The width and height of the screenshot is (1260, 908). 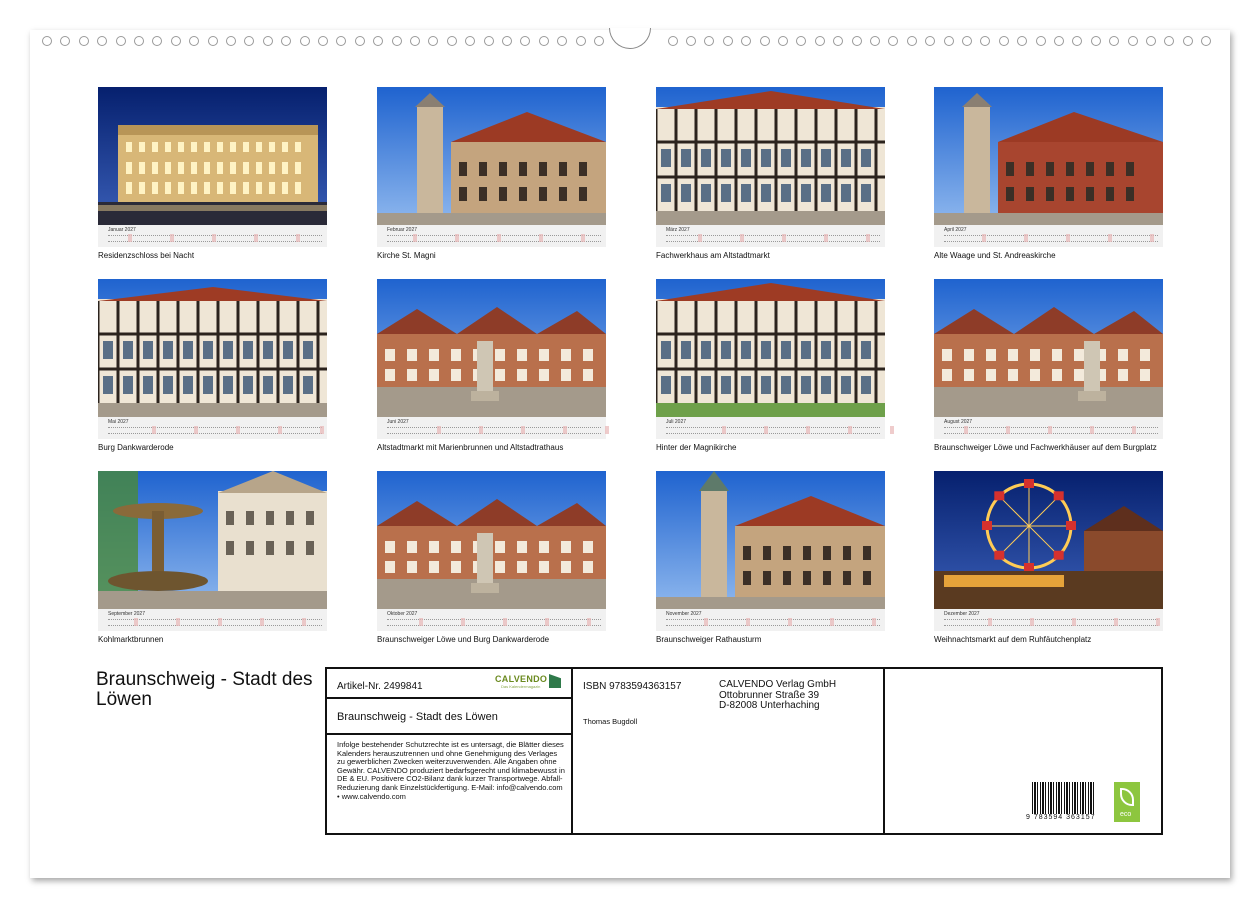 I want to click on isbn: ISBN 9783594363157, so click(x=632, y=686).